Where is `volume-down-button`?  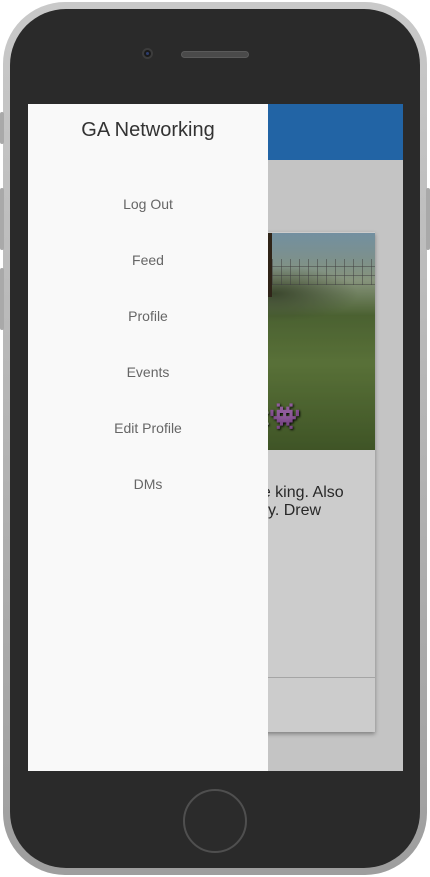 volume-down-button is located at coordinates (2, 299).